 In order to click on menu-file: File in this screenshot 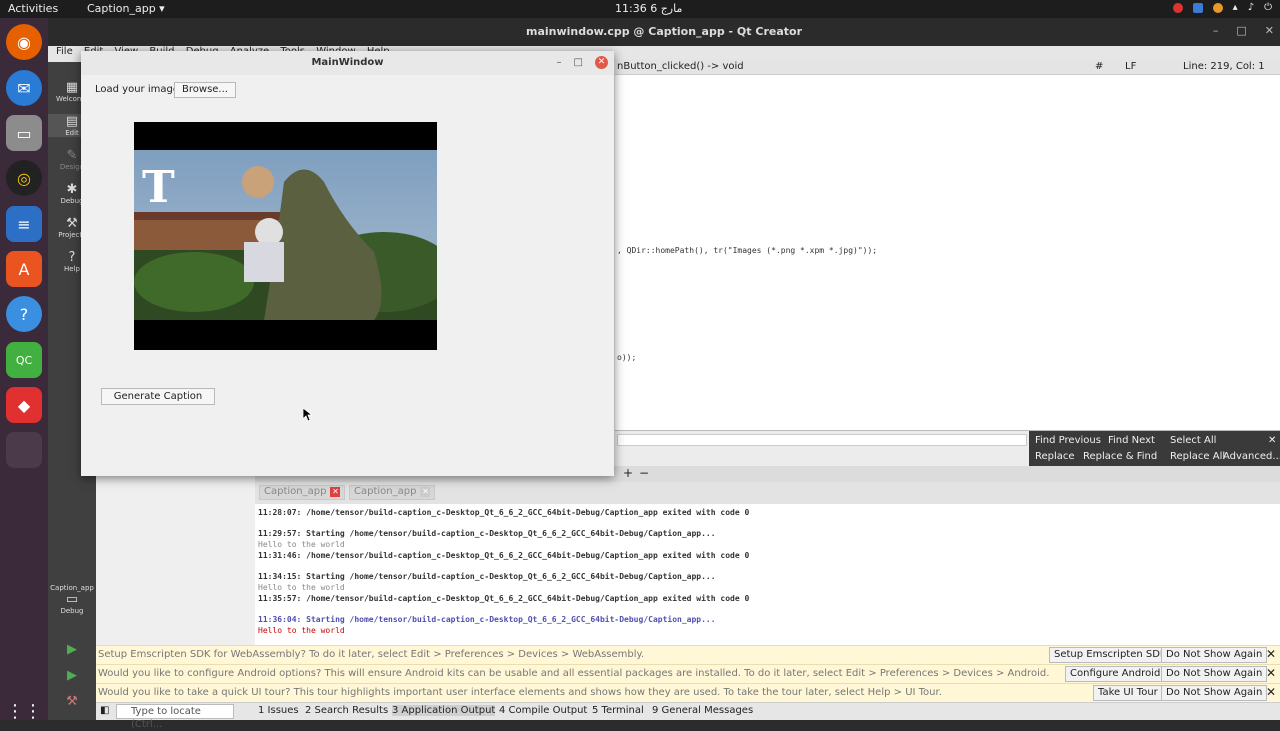, I will do `click(64, 51)`.